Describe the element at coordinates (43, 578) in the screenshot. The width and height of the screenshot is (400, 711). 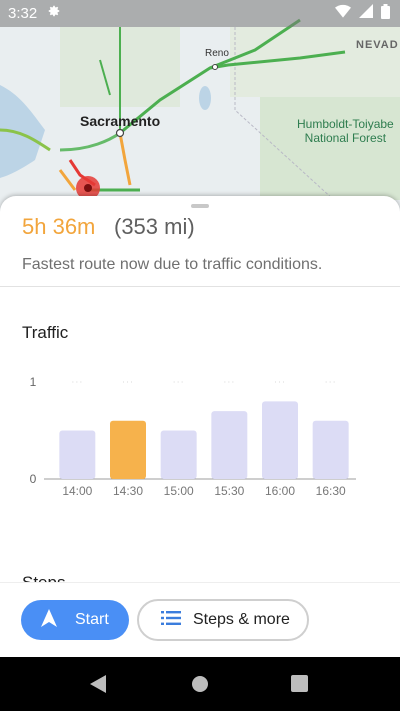
I see `steps-section-title: Steps` at that location.